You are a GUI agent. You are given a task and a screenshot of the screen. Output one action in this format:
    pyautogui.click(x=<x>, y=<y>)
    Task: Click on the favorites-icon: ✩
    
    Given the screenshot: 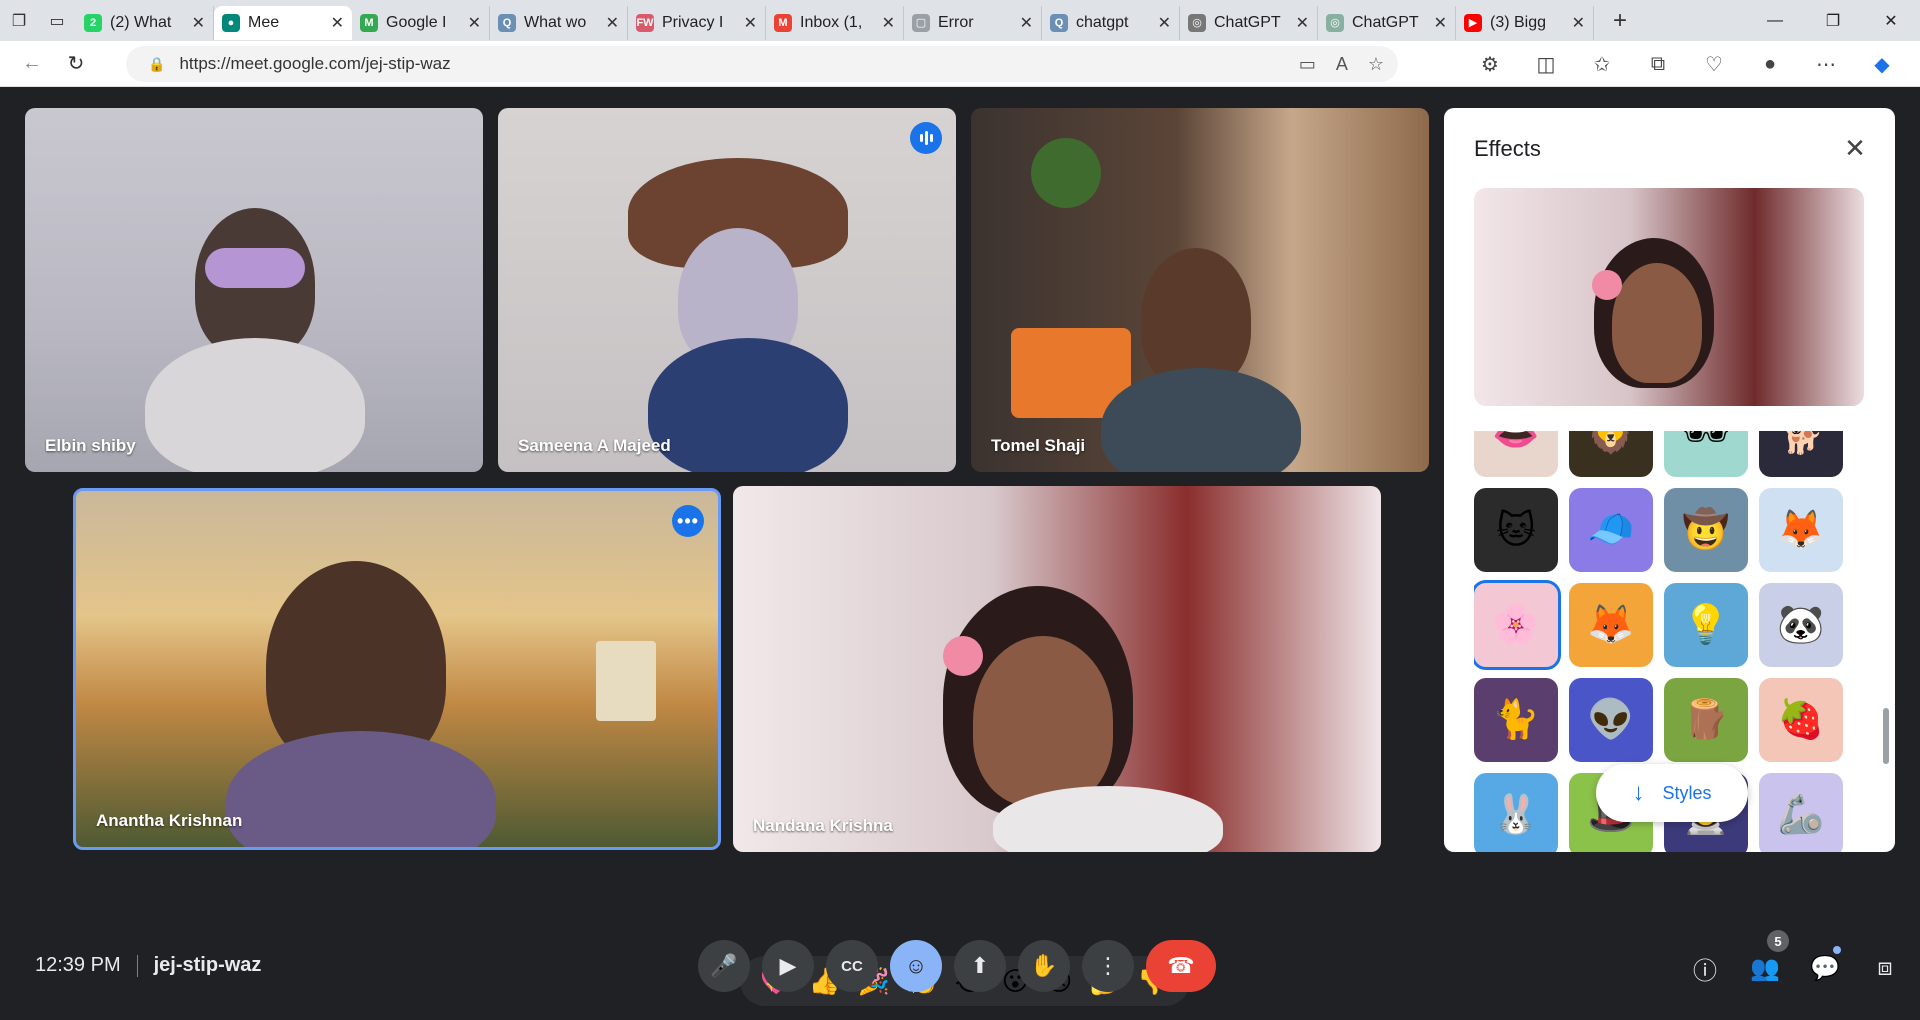 What is the action you would take?
    pyautogui.click(x=1602, y=64)
    